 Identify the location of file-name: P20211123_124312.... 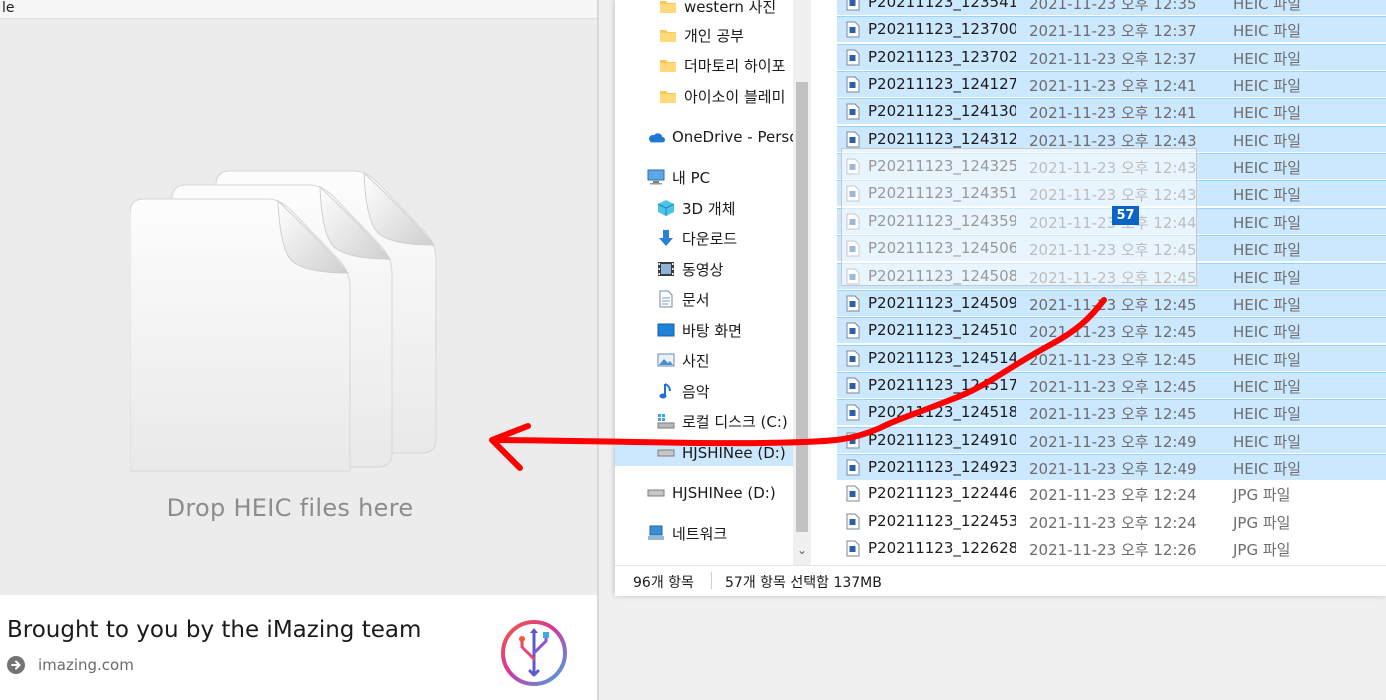
(942, 138).